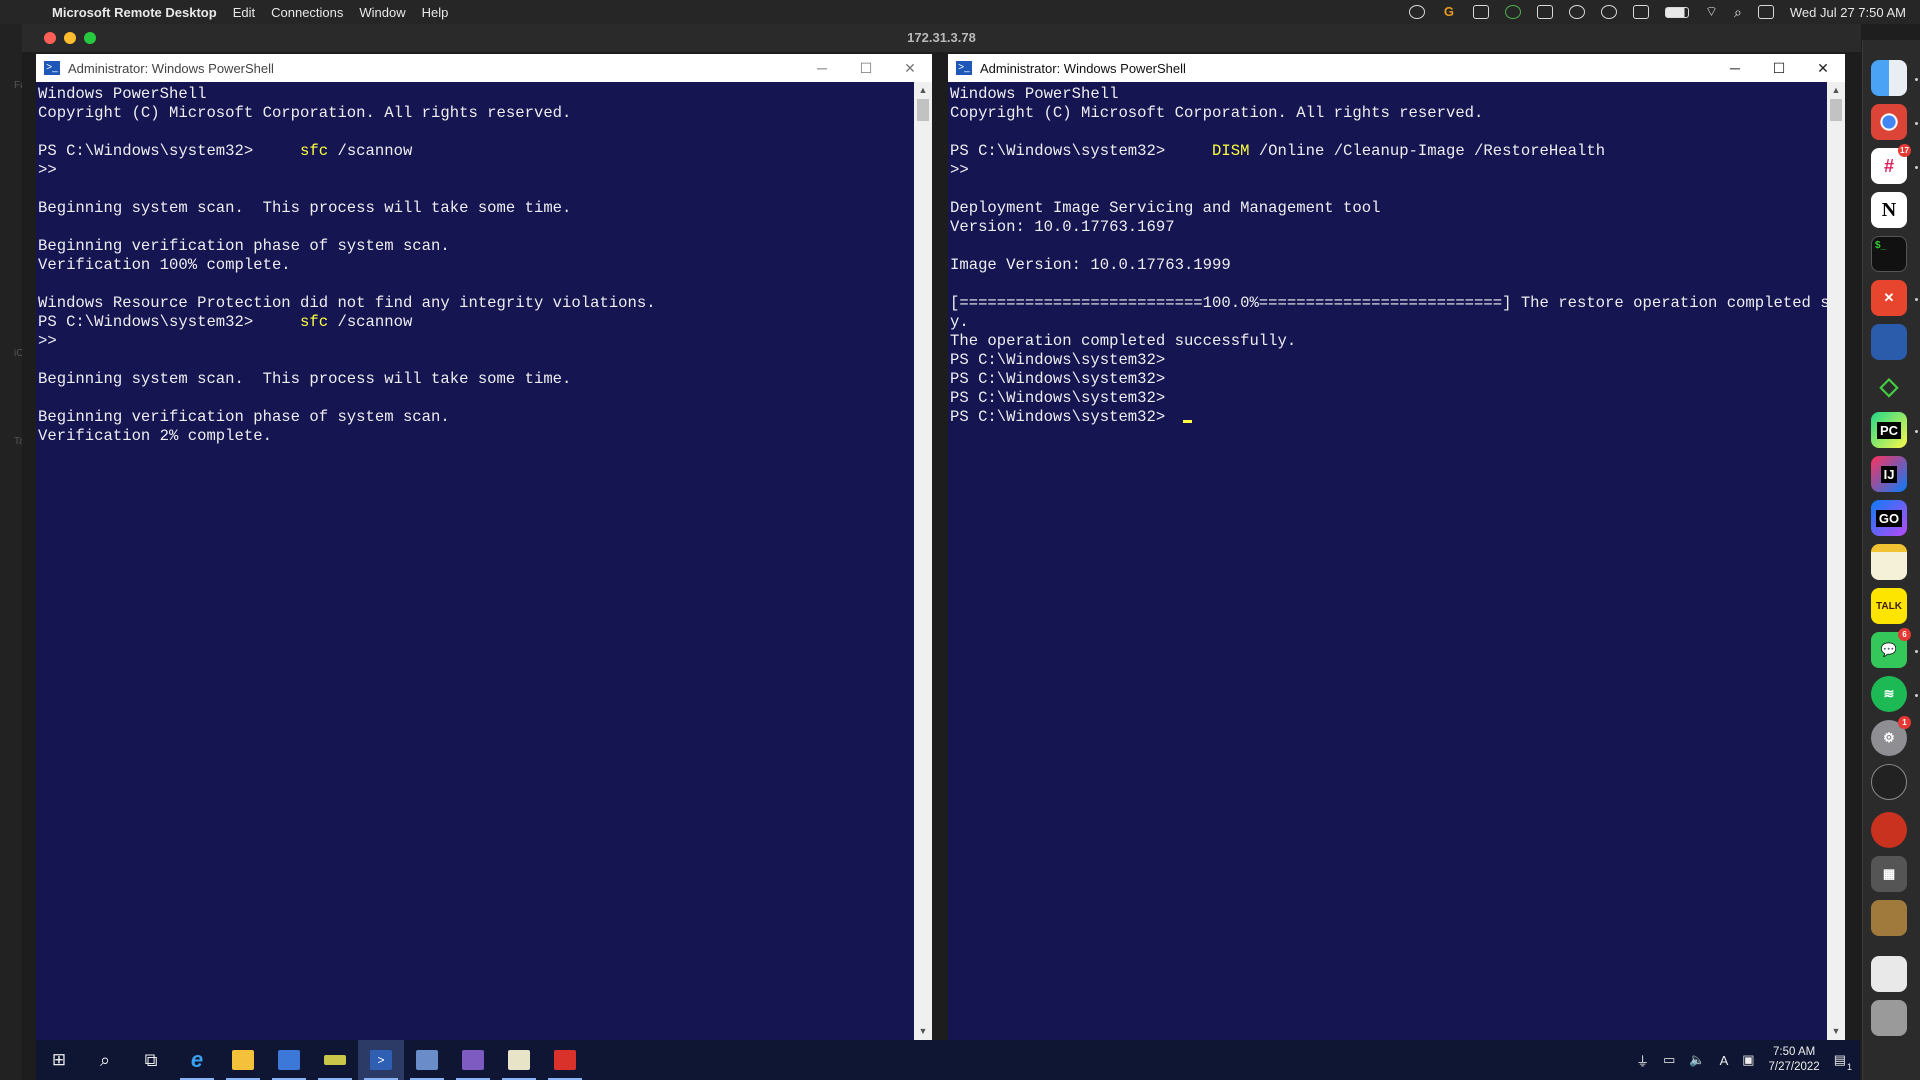  I want to click on taskbar-edge: e, so click(197, 1060).